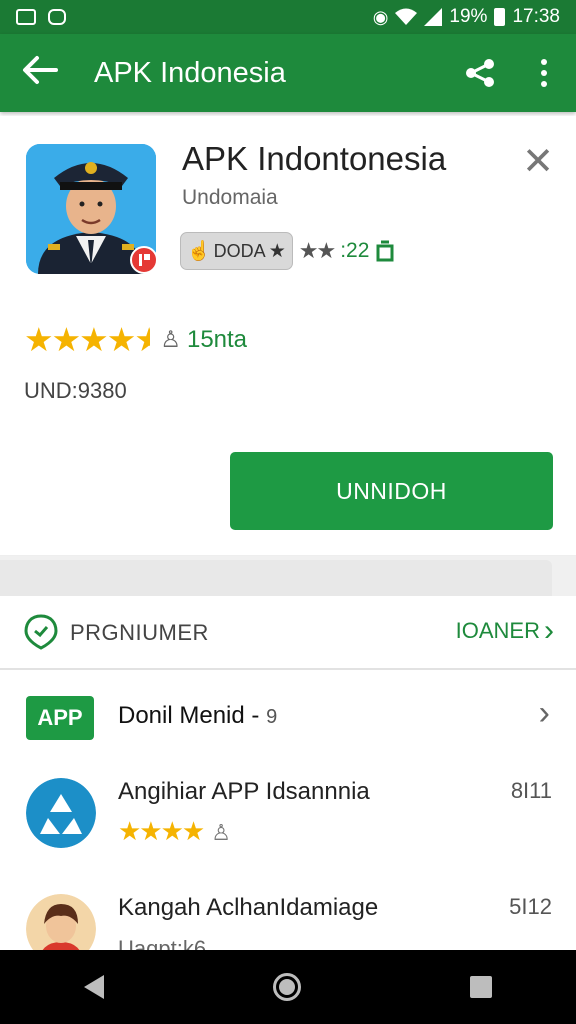 The height and width of the screenshot is (1024, 576). Describe the element at coordinates (142, 339) in the screenshot. I see `half-star-icon: ★` at that location.